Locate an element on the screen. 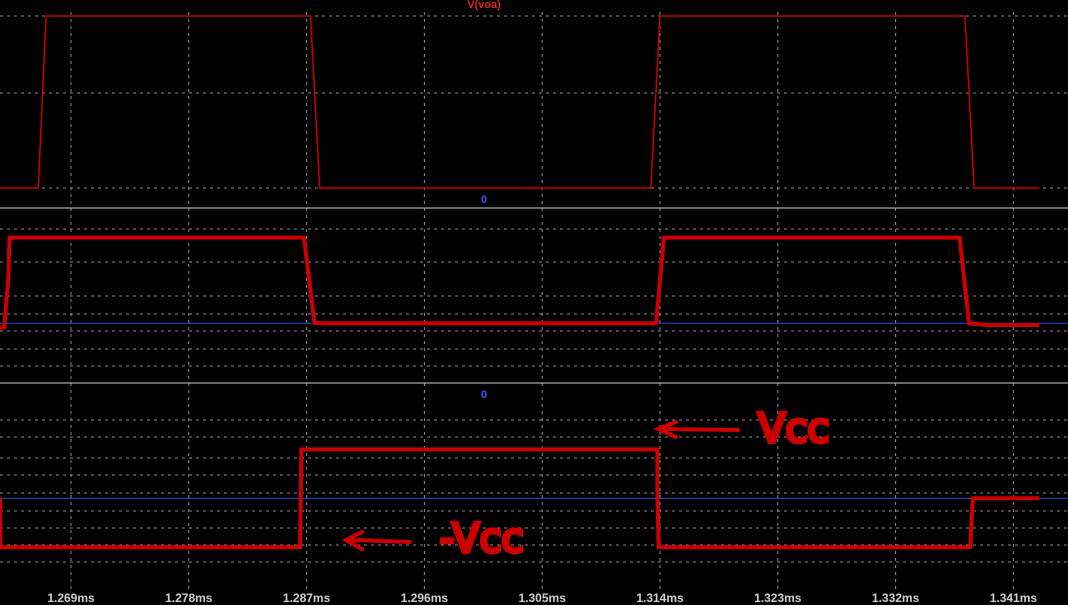  x-tick-label: 1.305ms is located at coordinates (543, 598).